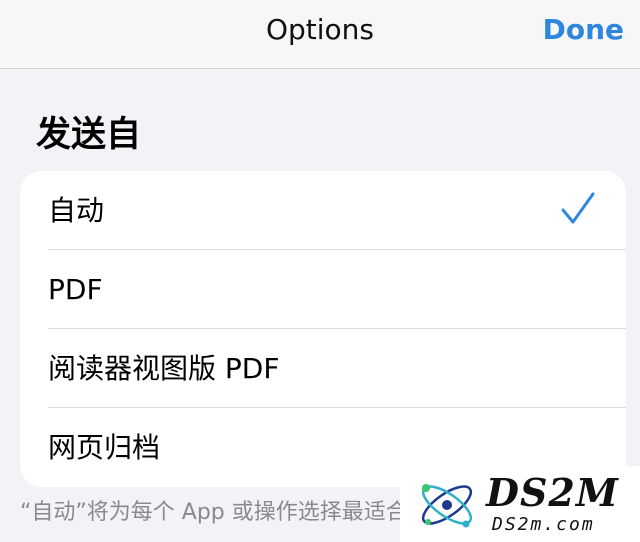 The image size is (640, 542). What do you see at coordinates (543, 524) in the screenshot?
I see `watermark-url: DS2m.com` at bounding box center [543, 524].